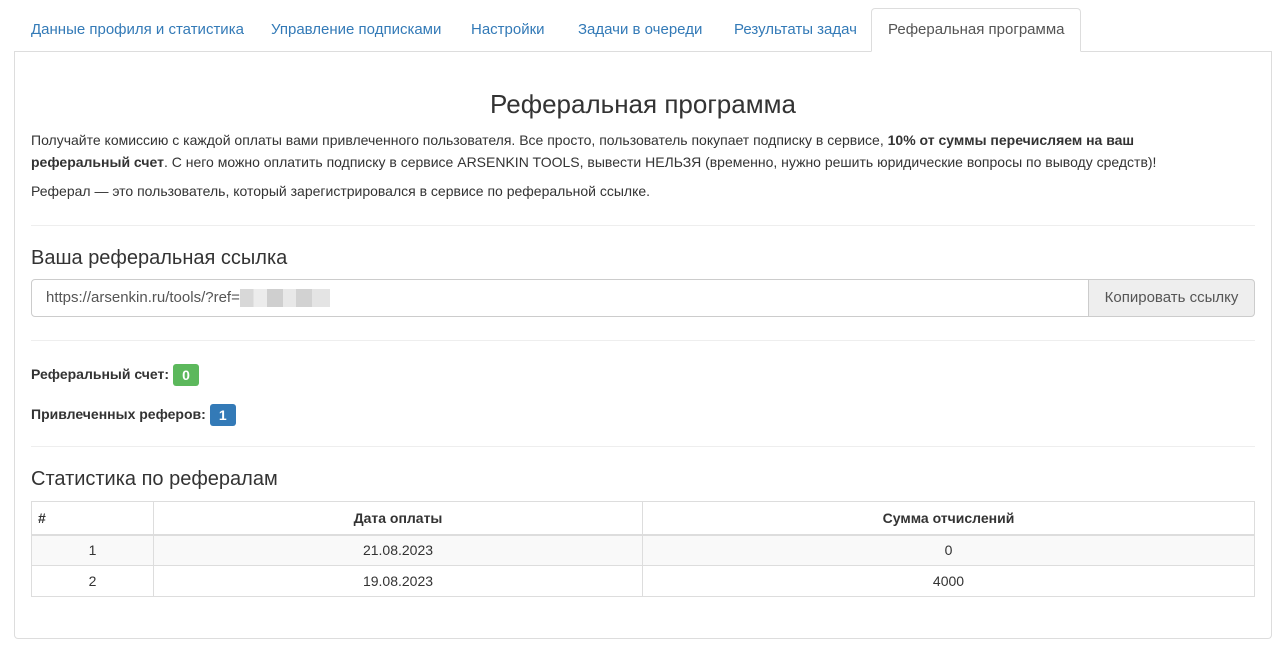 The height and width of the screenshot is (651, 1280). What do you see at coordinates (92, 581) in the screenshot?
I see `row-number: 2` at bounding box center [92, 581].